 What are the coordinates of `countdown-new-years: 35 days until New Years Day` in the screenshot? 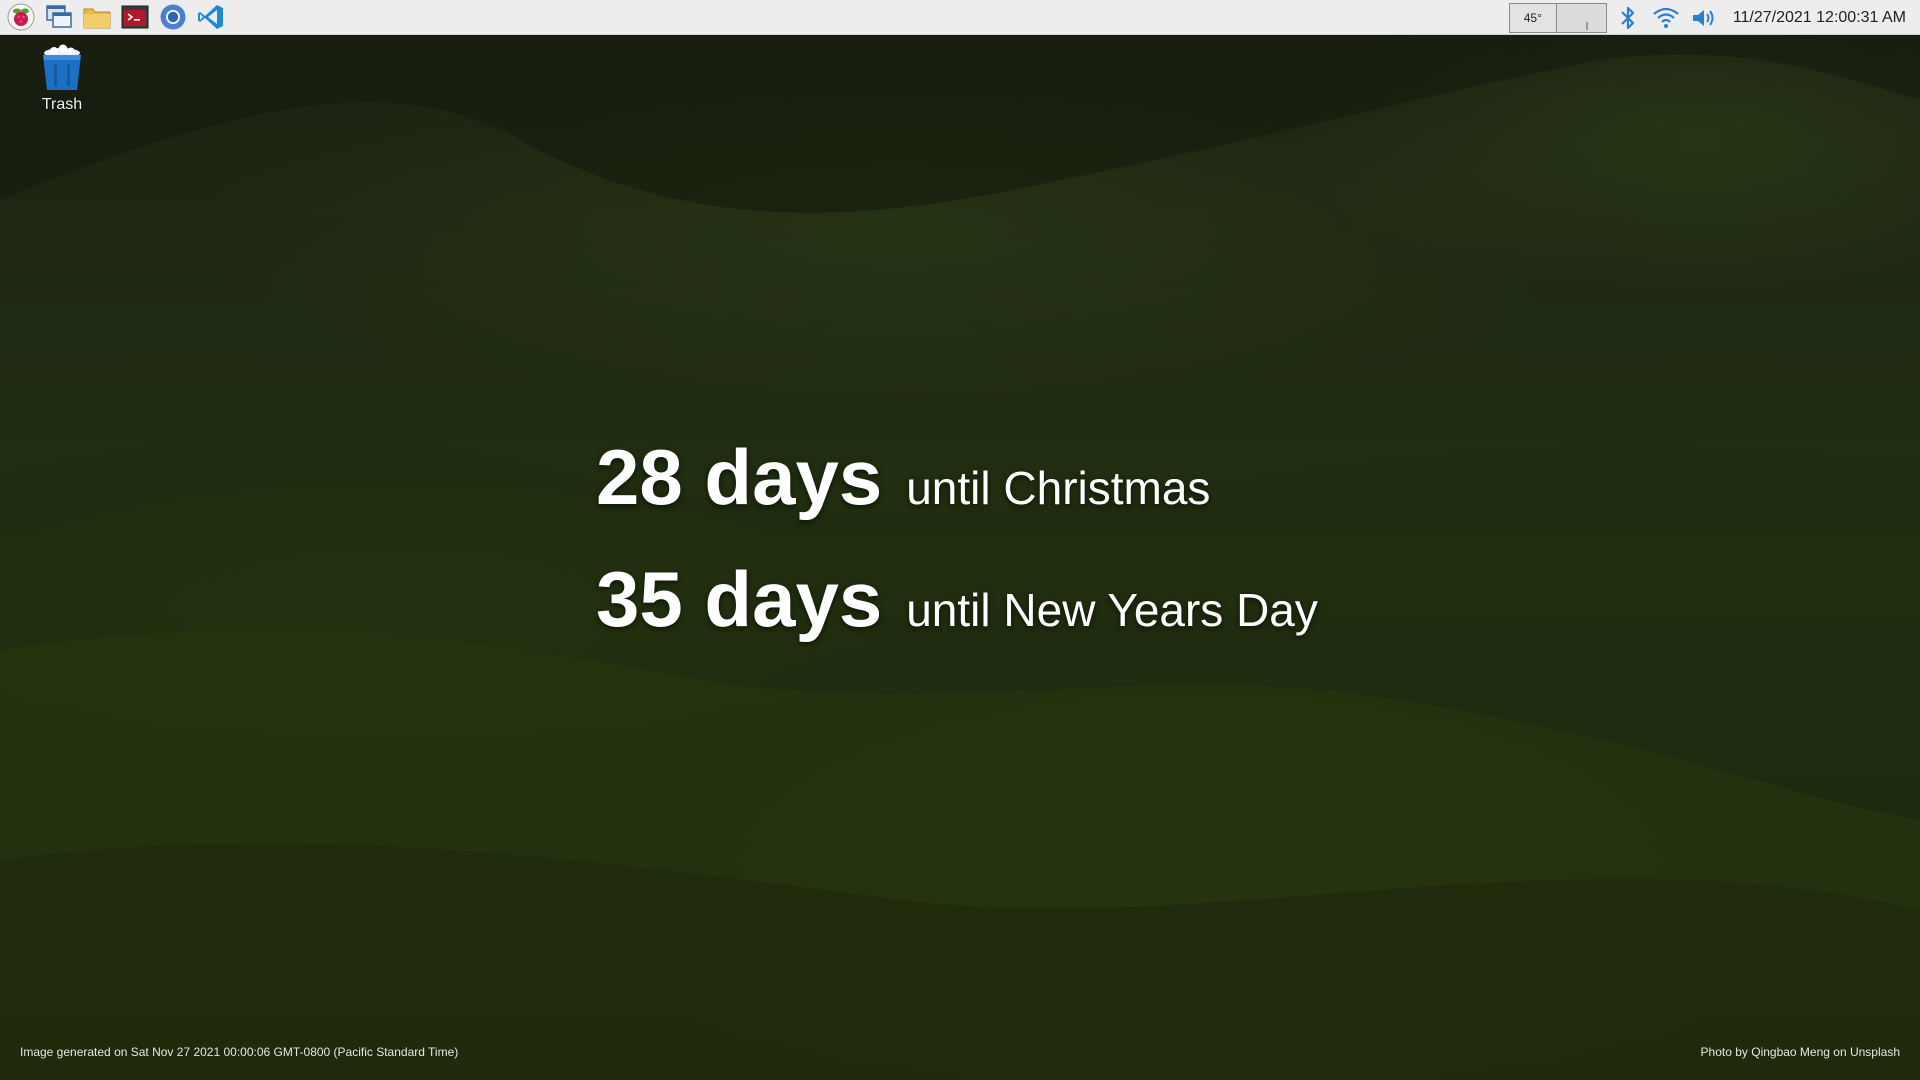 It's located at (957, 615).